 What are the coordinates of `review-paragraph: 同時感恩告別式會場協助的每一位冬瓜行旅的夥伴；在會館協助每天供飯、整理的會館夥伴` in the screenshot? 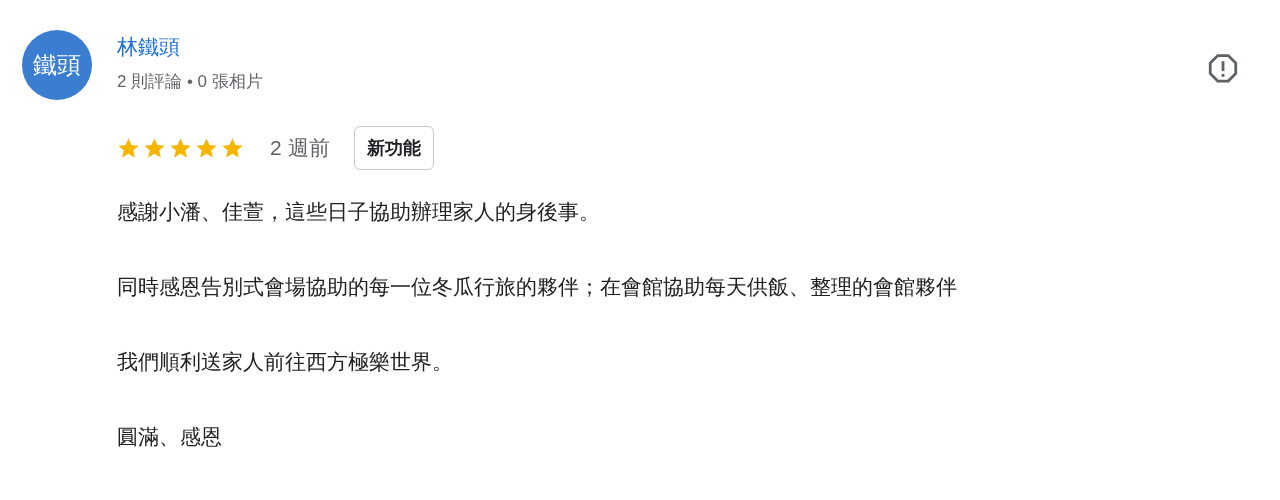 It's located at (537, 287).